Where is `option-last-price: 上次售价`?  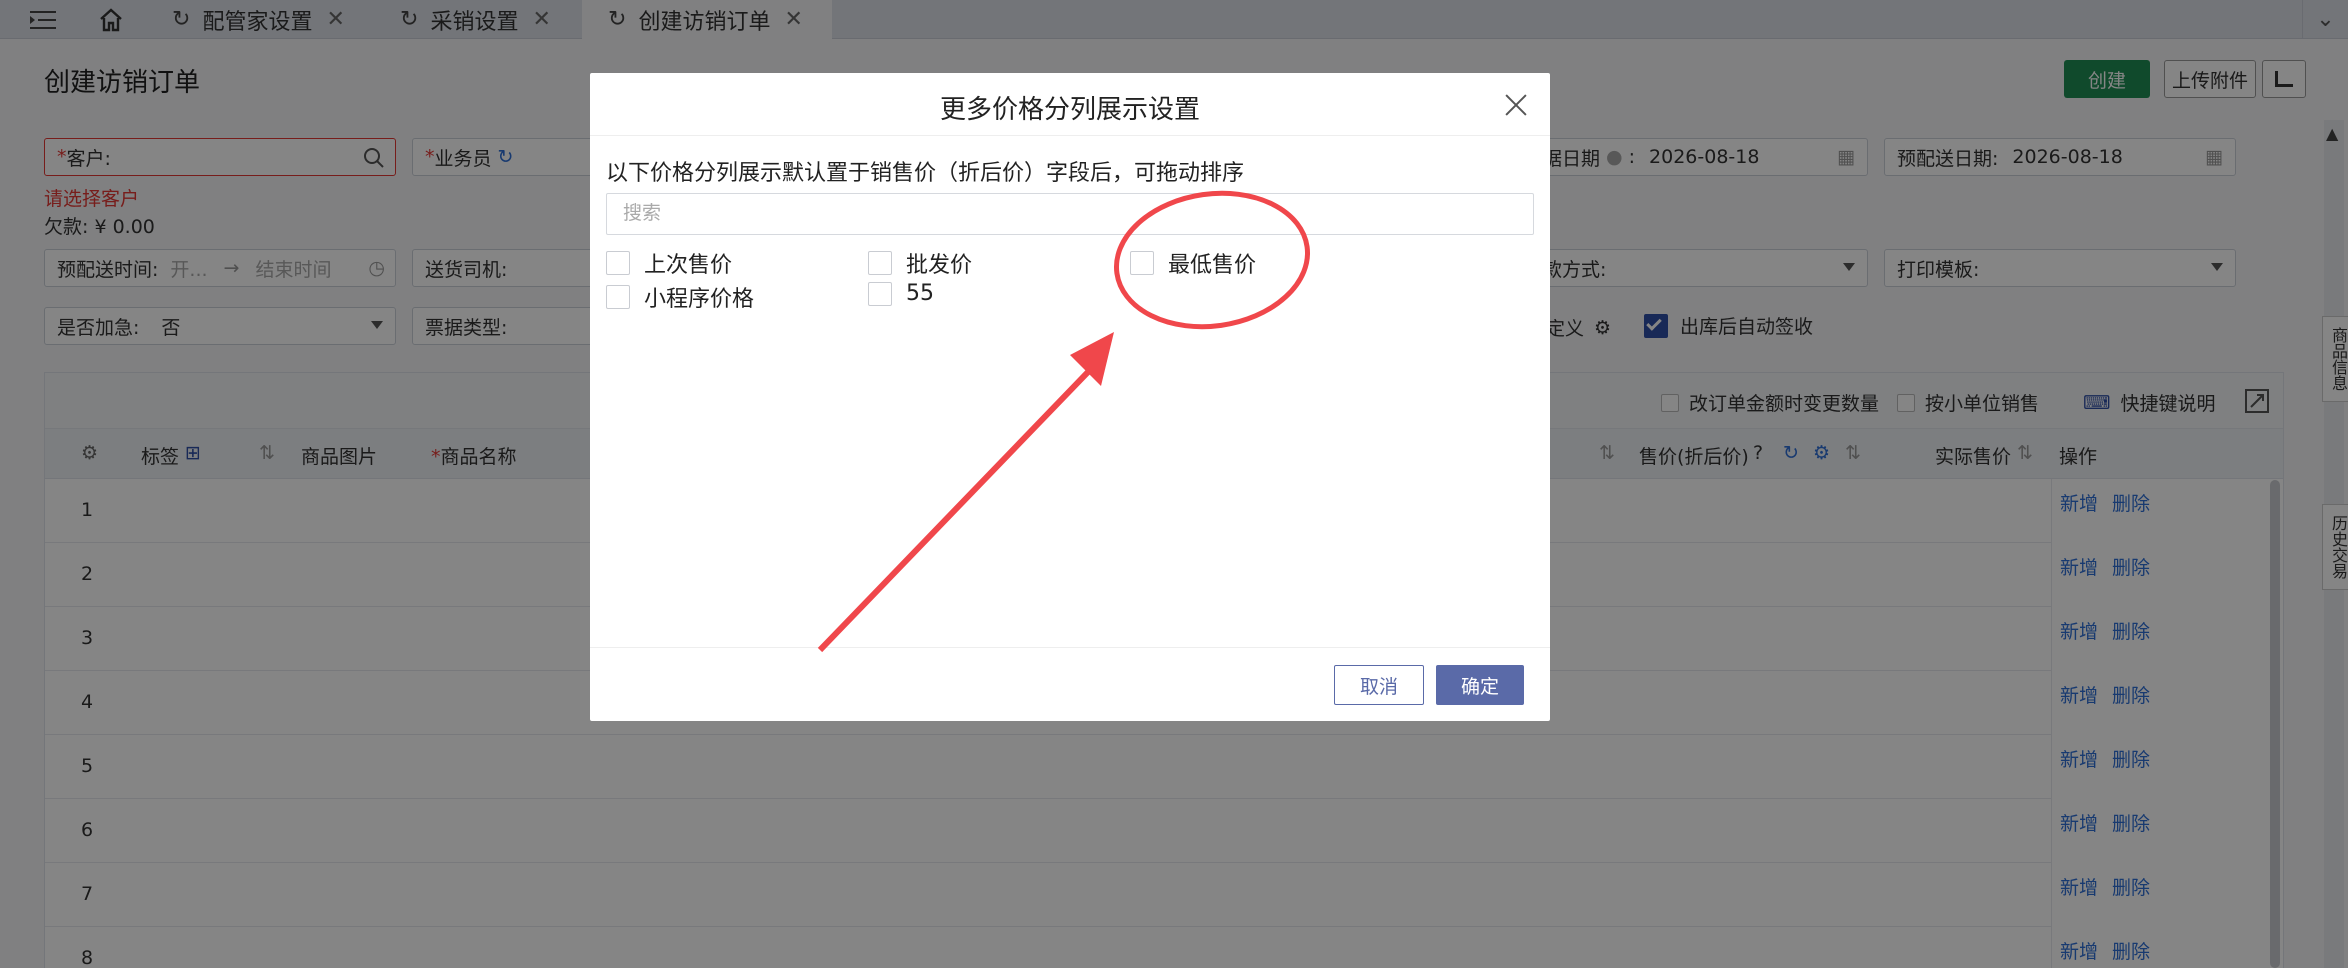
option-last-price: 上次售价 is located at coordinates (669, 263).